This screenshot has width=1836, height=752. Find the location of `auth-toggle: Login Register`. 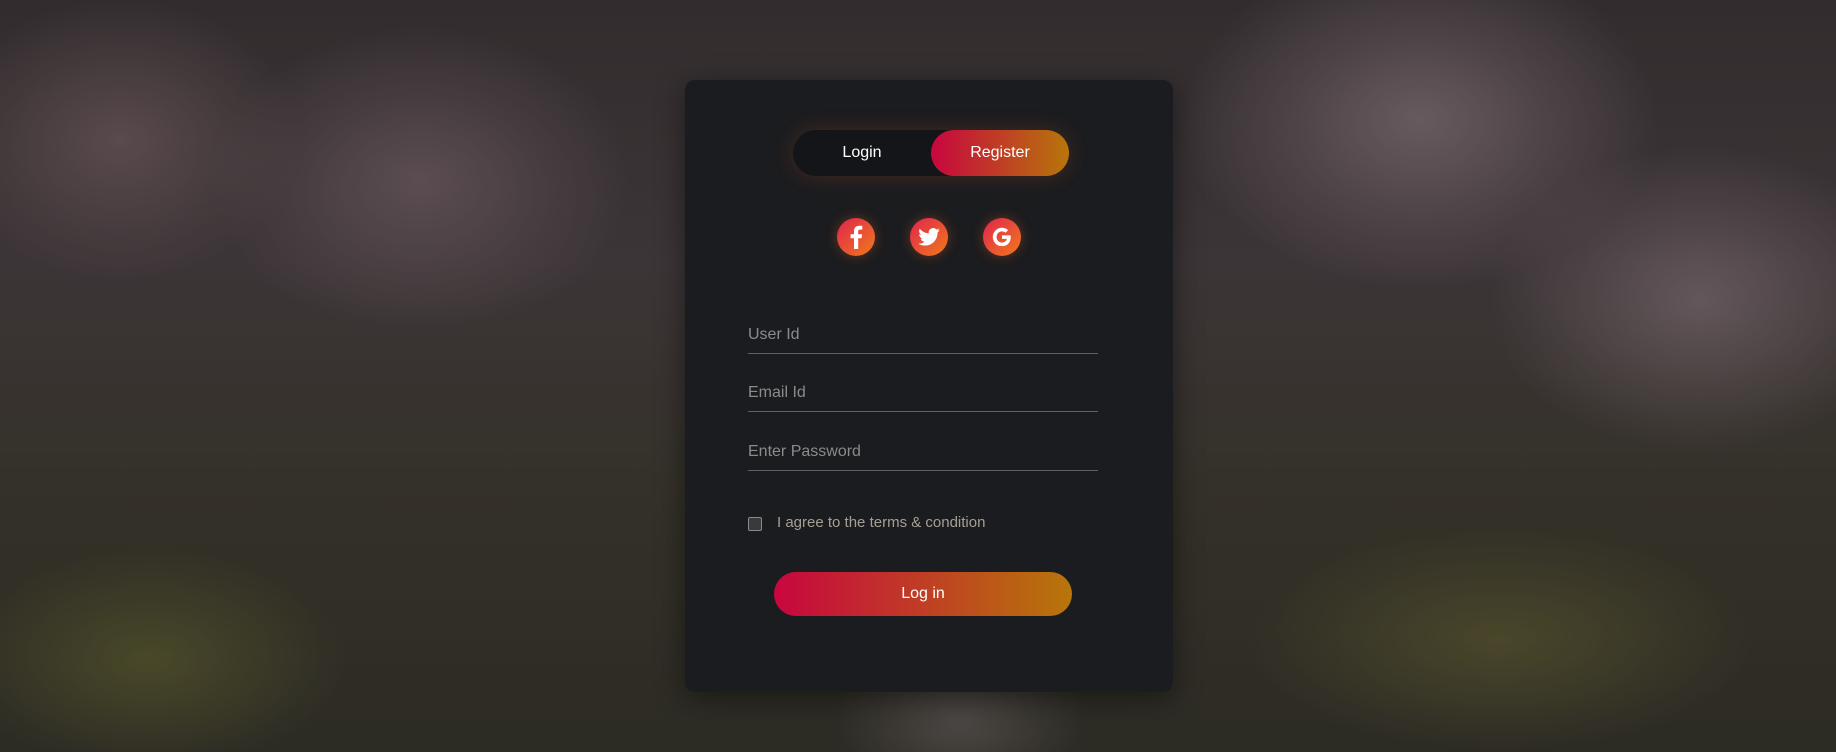

auth-toggle: Login Register is located at coordinates (931, 153).